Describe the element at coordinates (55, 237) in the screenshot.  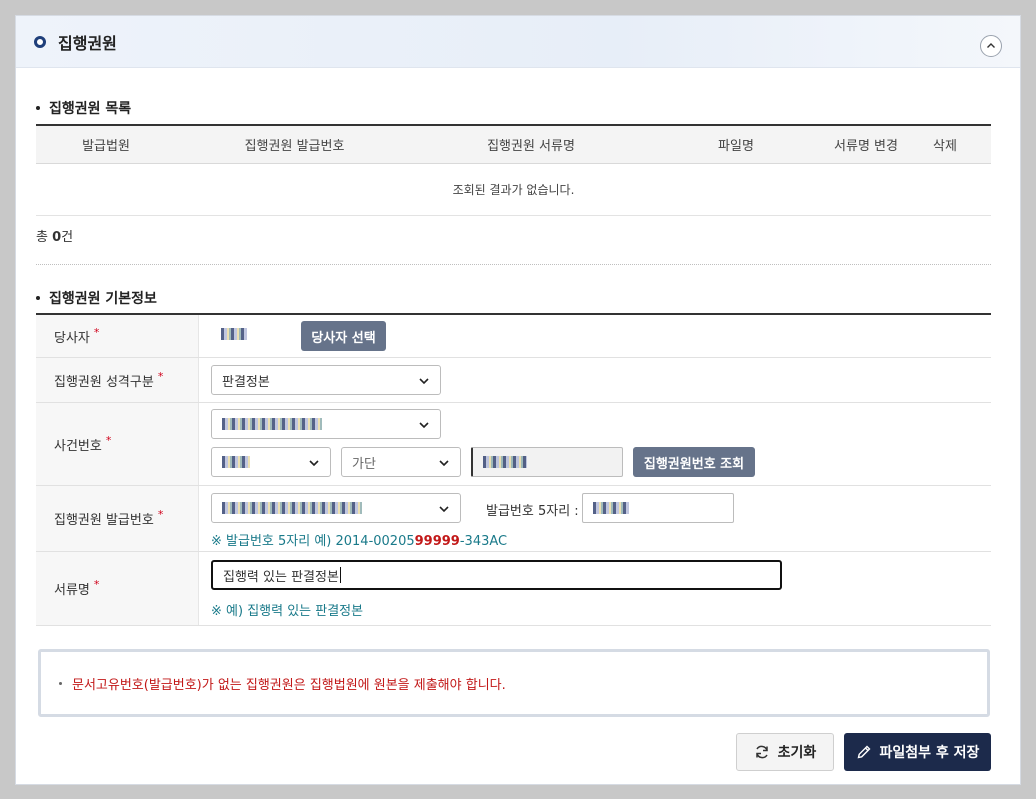
I see `total-count: 총 0건` at that location.